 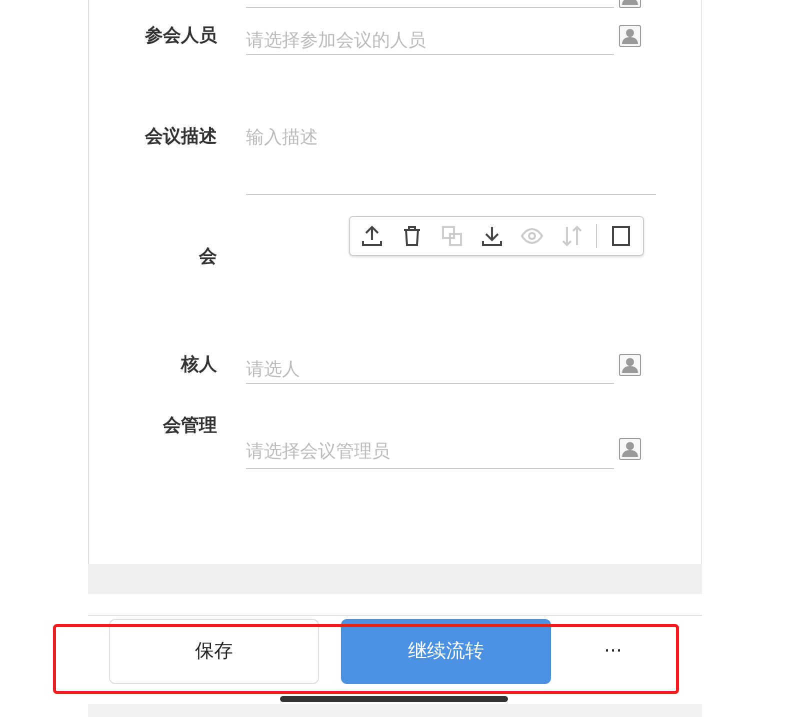 I want to click on placeholder: 请选择参加会议的人员, so click(x=336, y=40).